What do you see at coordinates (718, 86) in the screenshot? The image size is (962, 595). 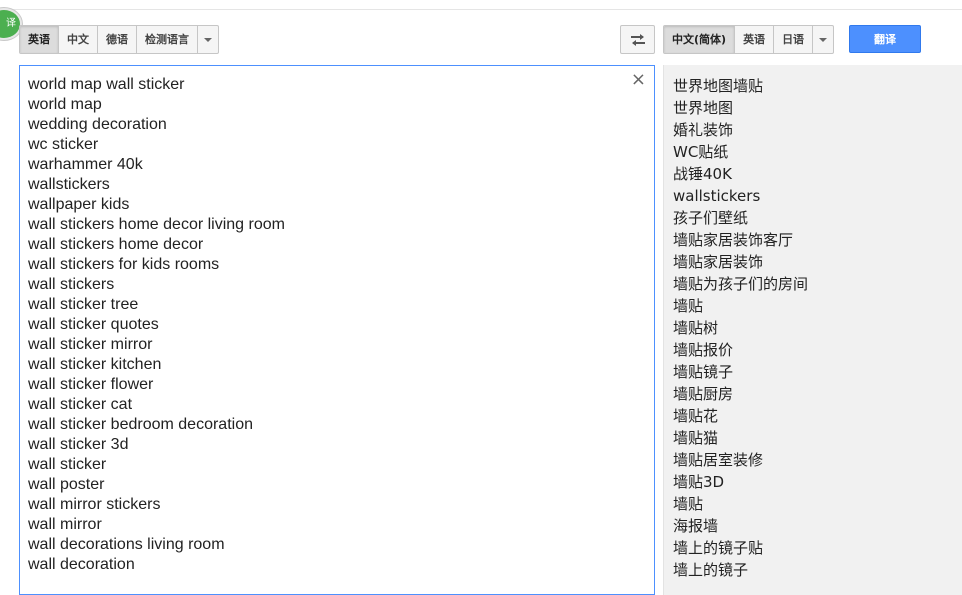 I see `result-line: 世界地图墙贴` at bounding box center [718, 86].